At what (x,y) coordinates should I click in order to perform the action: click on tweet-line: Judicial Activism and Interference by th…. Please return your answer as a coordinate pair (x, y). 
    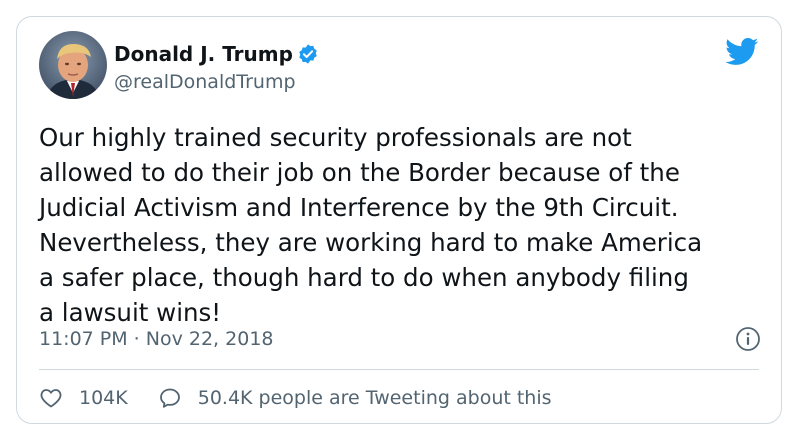
    Looking at the image, I should click on (359, 207).